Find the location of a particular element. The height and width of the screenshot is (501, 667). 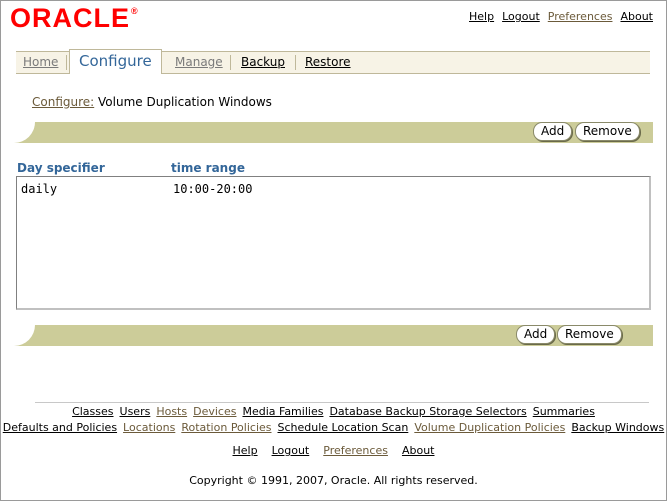

tab-backup: Backup is located at coordinates (263, 62).